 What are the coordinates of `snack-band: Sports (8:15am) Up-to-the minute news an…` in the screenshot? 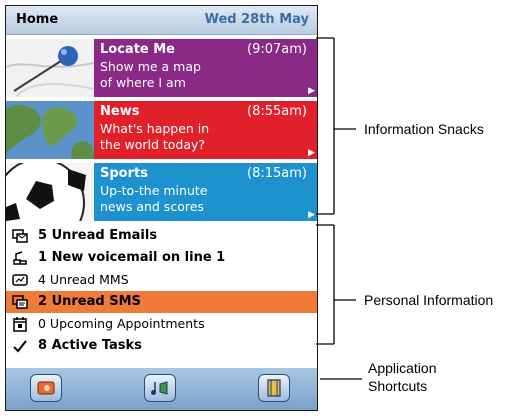 It's located at (205, 192).